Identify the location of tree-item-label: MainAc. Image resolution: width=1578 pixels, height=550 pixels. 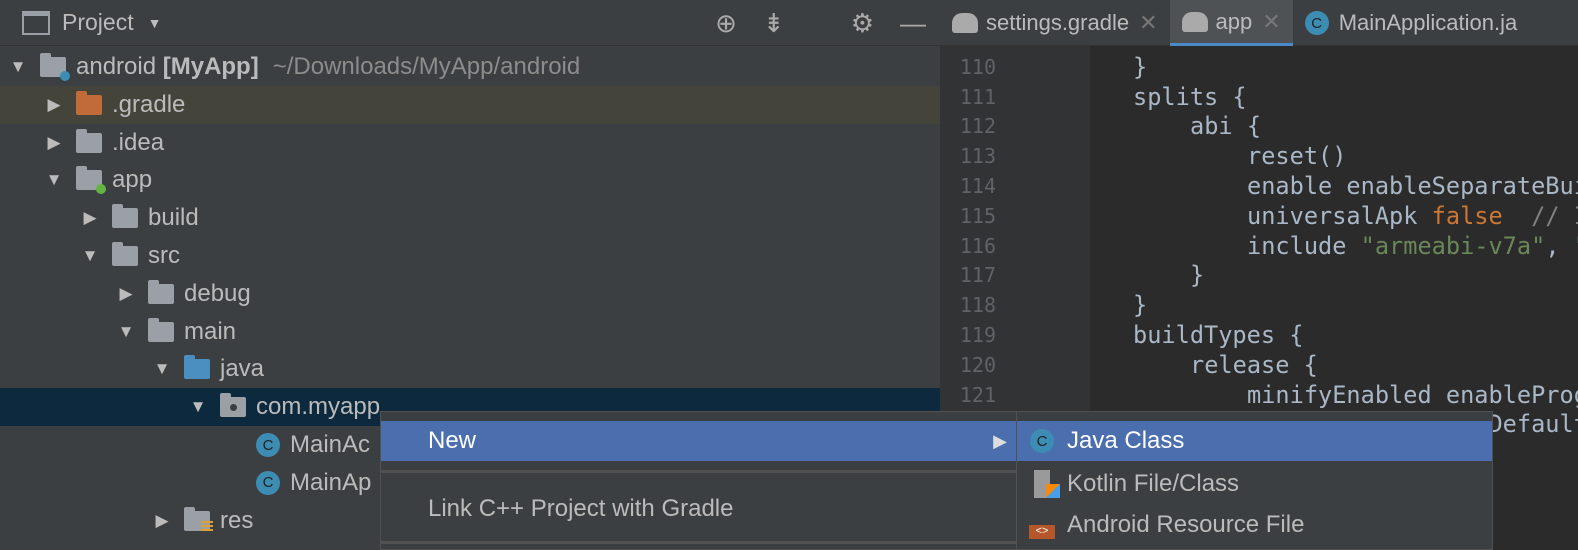
(330, 444).